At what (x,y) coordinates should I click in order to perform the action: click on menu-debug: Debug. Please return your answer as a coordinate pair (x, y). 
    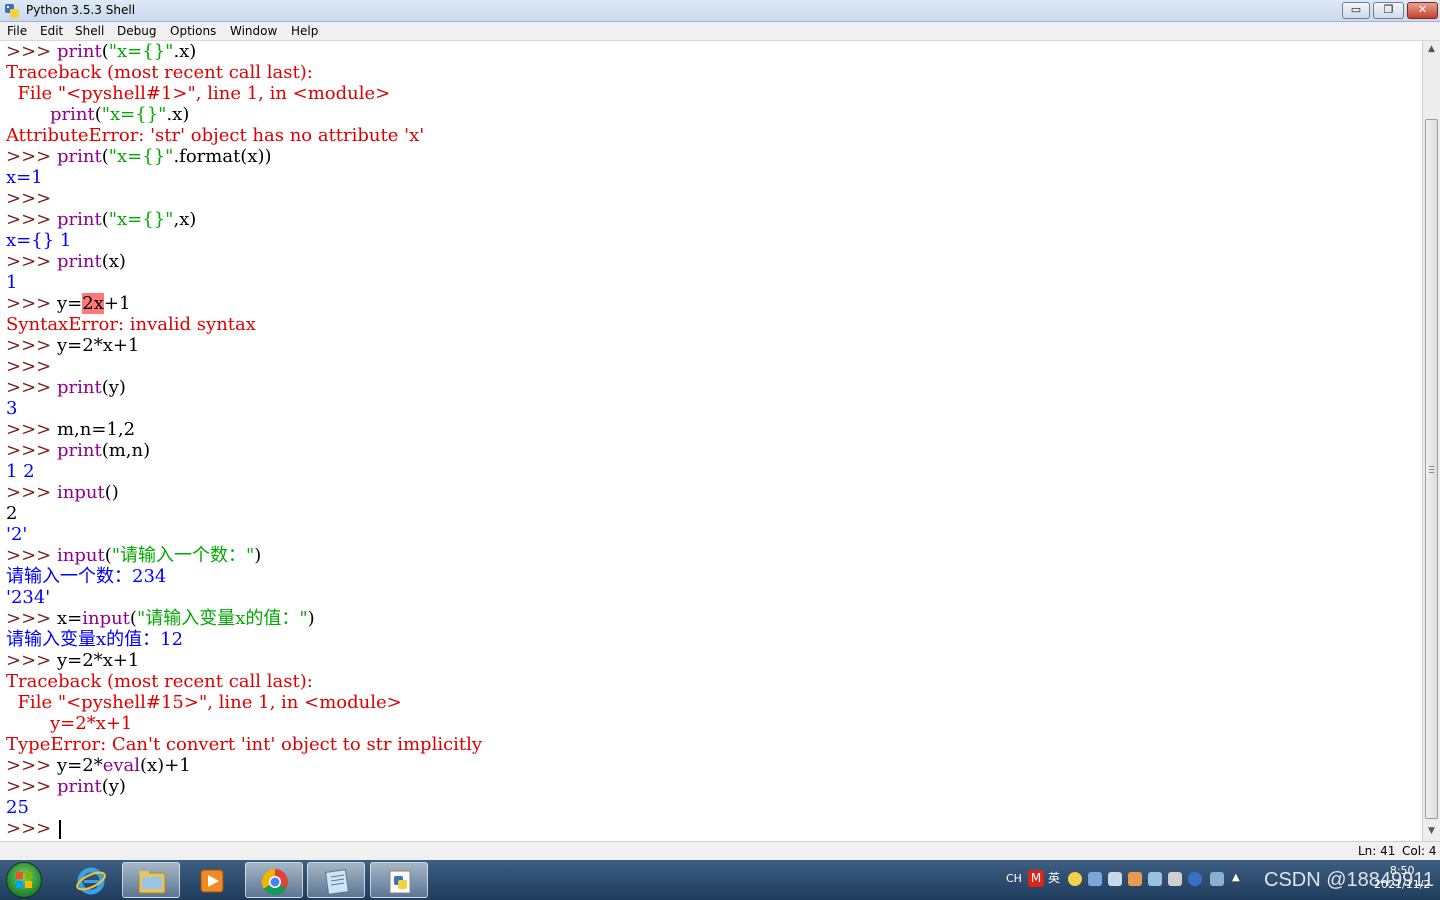
    Looking at the image, I should click on (136, 31).